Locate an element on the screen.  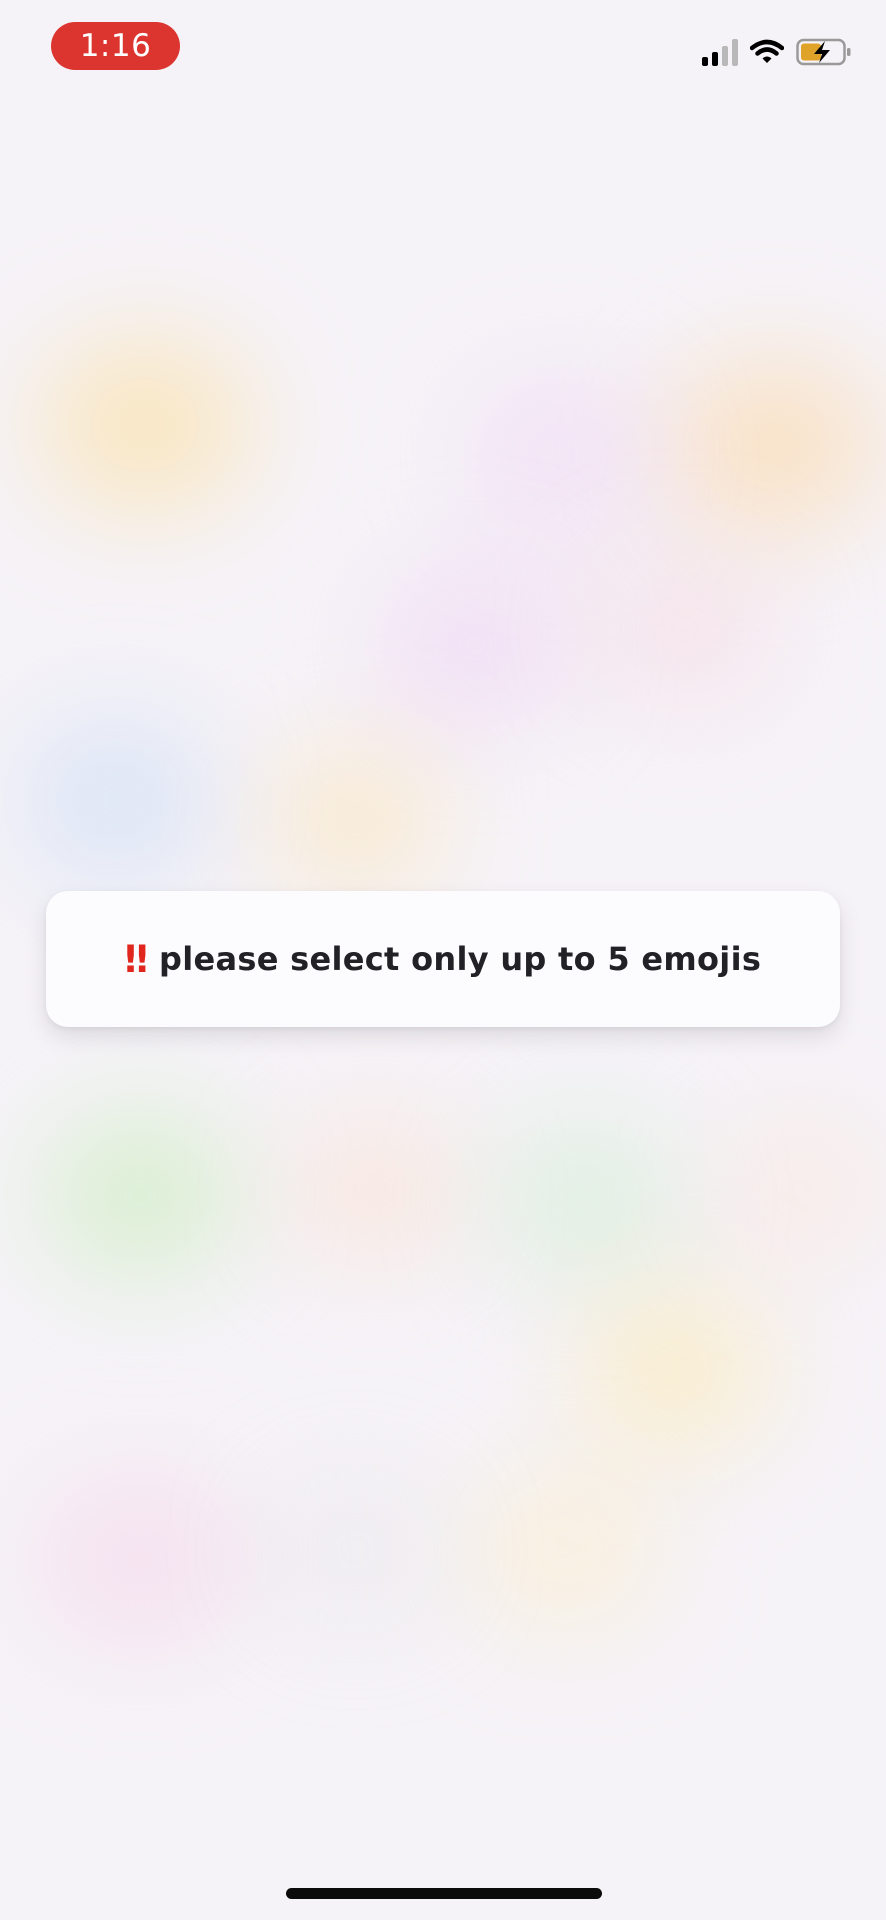
toast-message: please select only up to 5 emojis is located at coordinates (460, 959).